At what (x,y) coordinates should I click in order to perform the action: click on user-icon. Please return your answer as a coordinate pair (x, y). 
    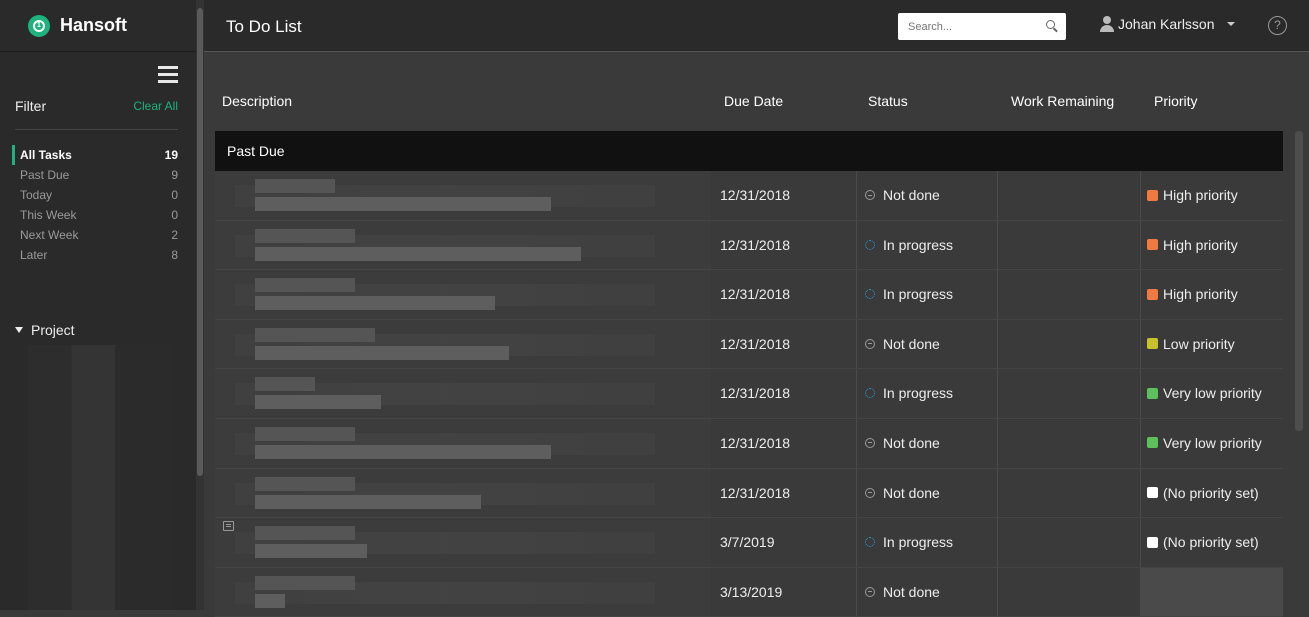
    Looking at the image, I should click on (1107, 24).